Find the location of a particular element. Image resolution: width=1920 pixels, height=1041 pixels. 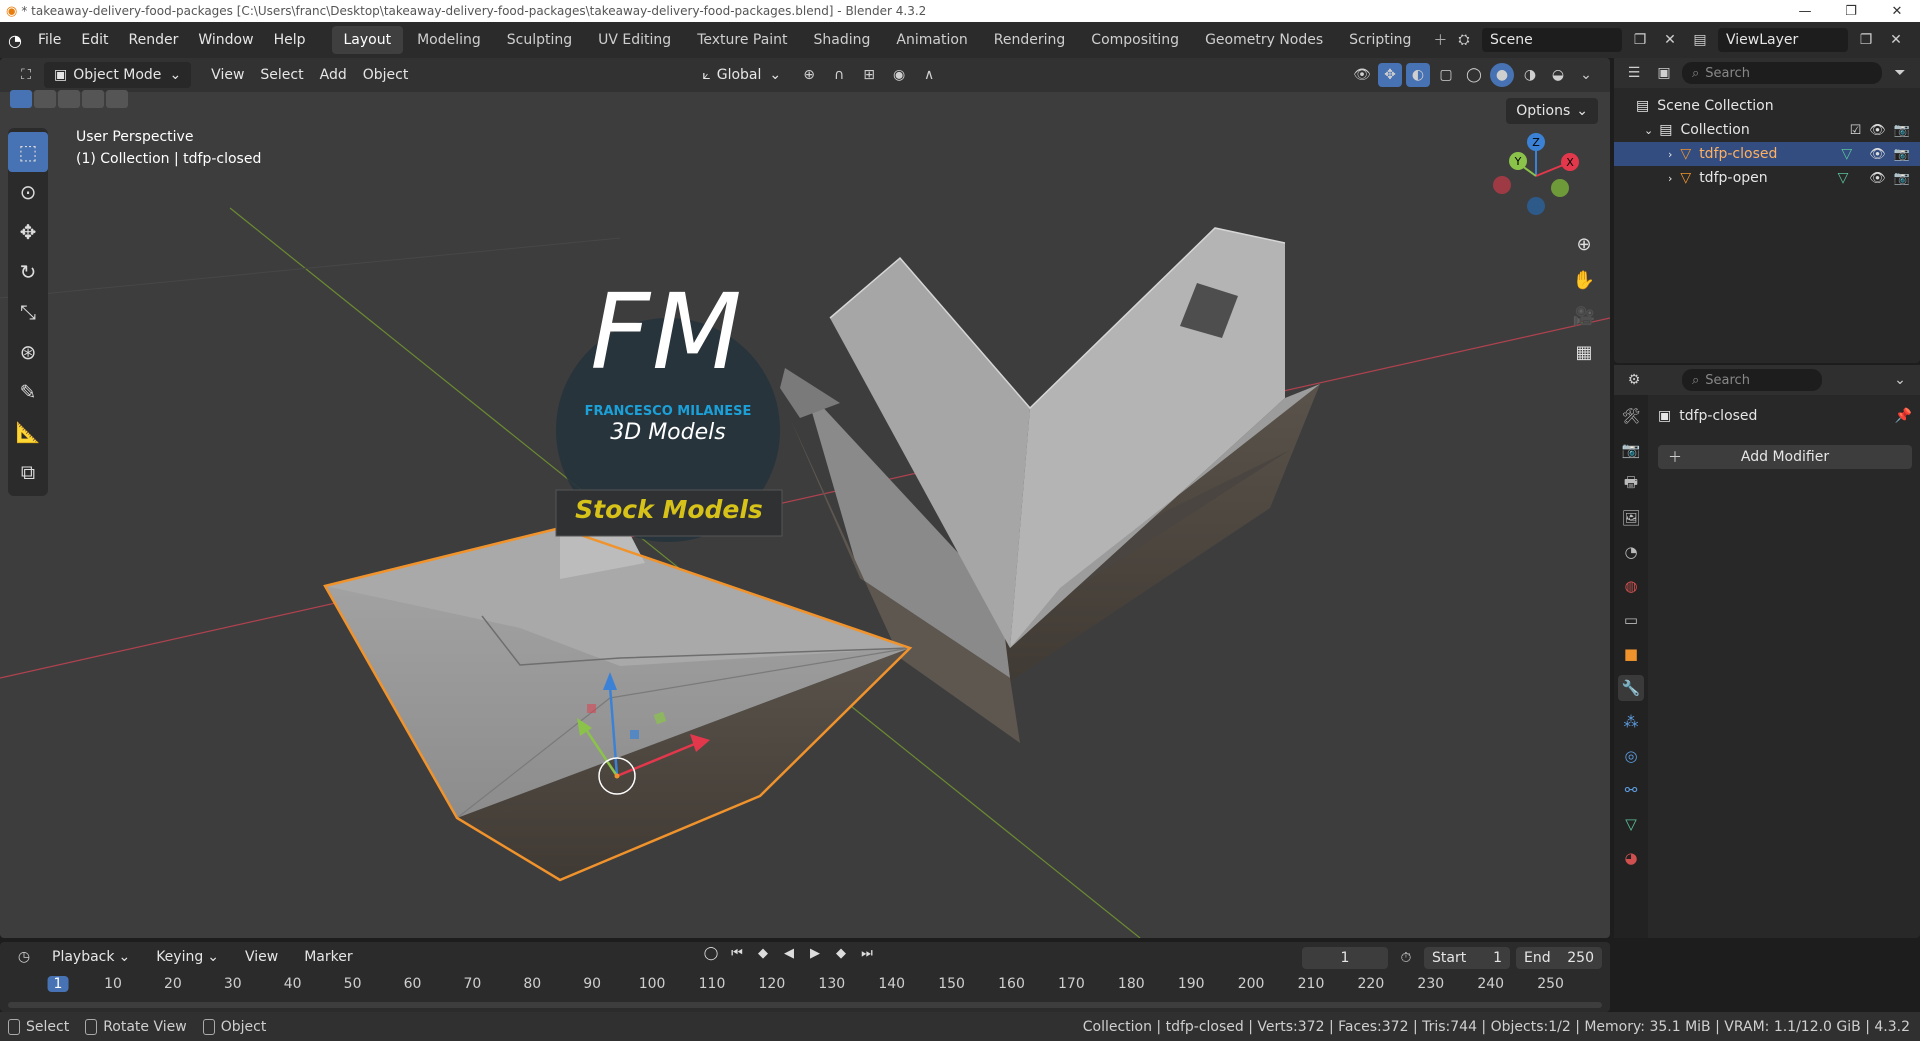

tab-texture-paint: Texture Paint is located at coordinates (742, 40).